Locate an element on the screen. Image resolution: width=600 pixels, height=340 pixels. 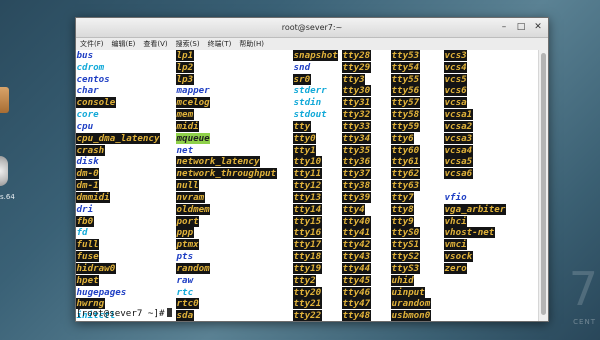
ls-entry-name: vcs5 is located at coordinates (456, 79).